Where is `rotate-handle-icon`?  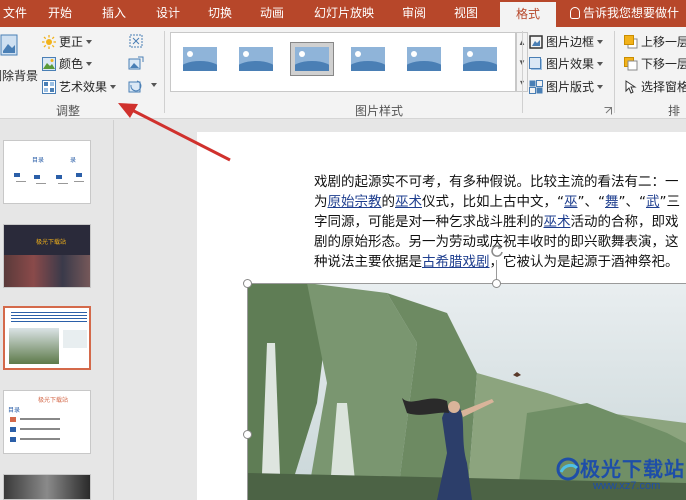
rotate-handle-icon is located at coordinates (497, 251).